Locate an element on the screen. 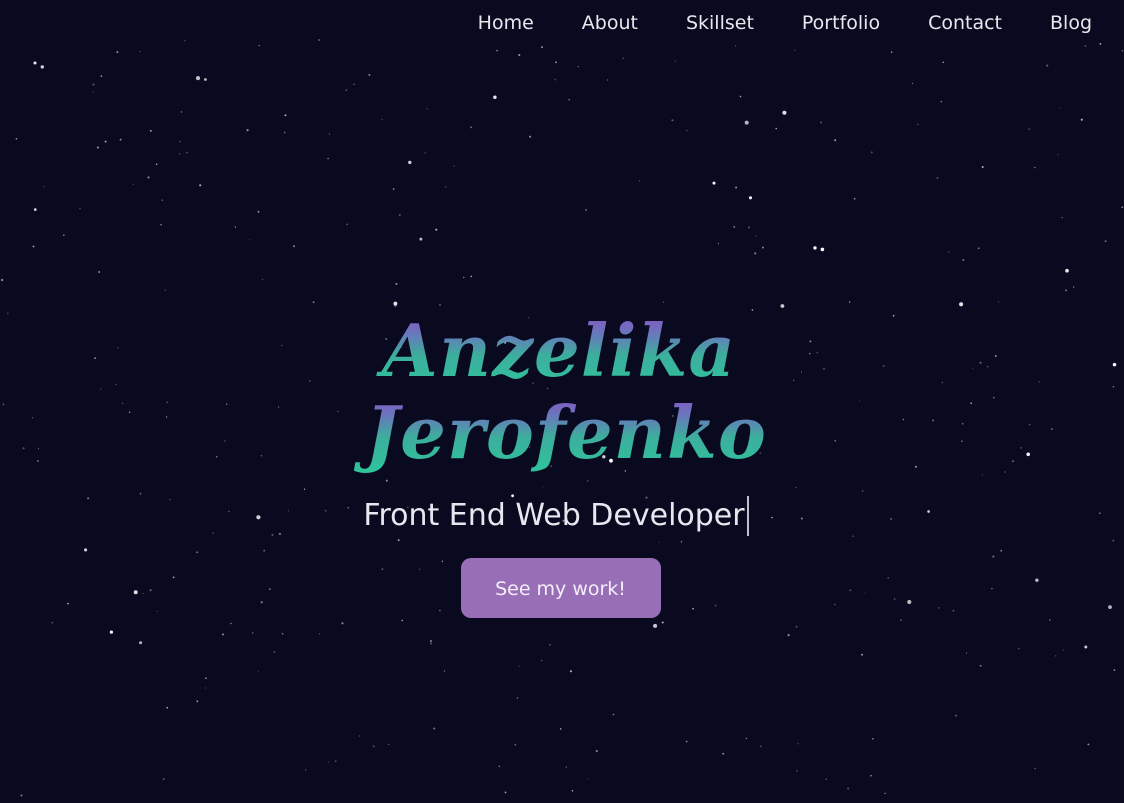 This screenshot has width=1124, height=803. hero-subtitle-text: Front End Web Developer is located at coordinates (554, 515).